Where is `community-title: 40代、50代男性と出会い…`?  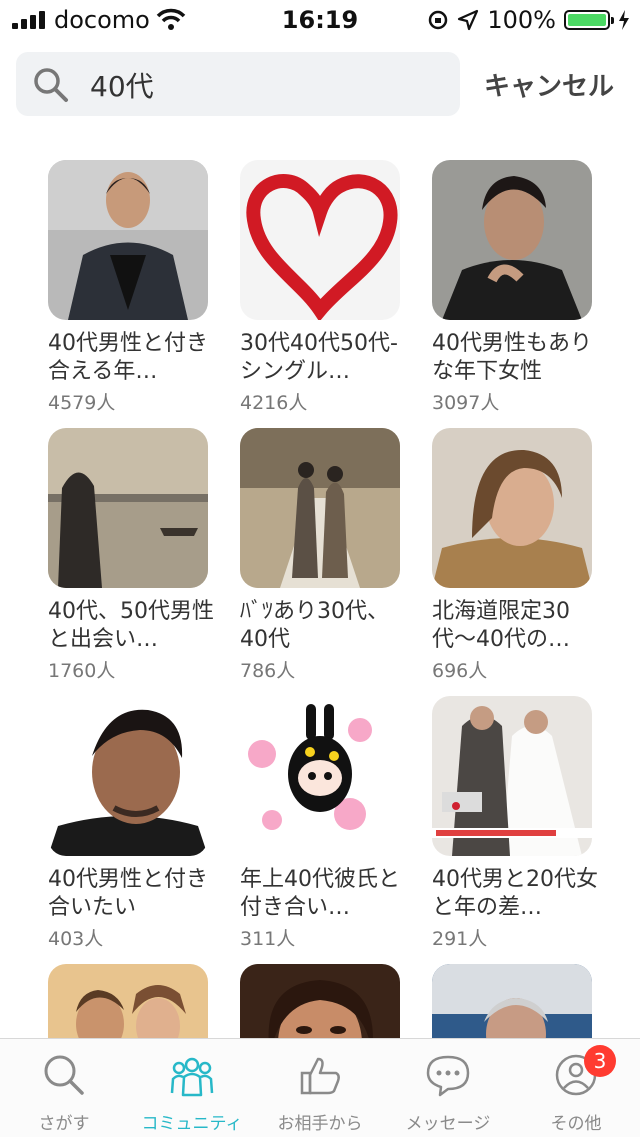 community-title: 40代、50代男性と出会い… is located at coordinates (131, 625).